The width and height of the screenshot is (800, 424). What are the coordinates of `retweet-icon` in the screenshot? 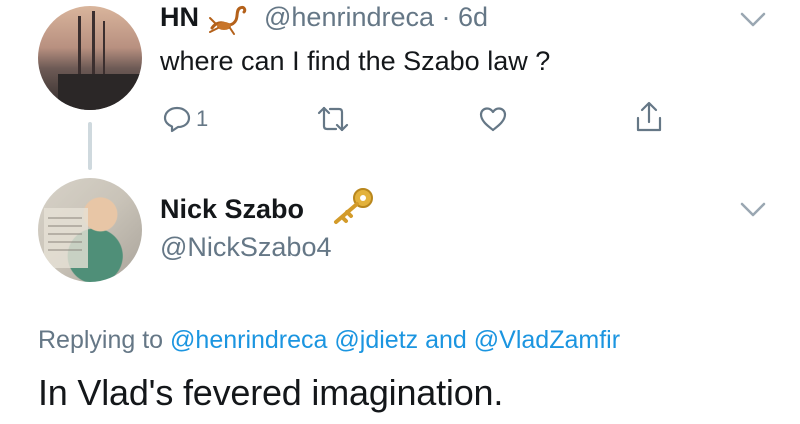 It's located at (333, 119).